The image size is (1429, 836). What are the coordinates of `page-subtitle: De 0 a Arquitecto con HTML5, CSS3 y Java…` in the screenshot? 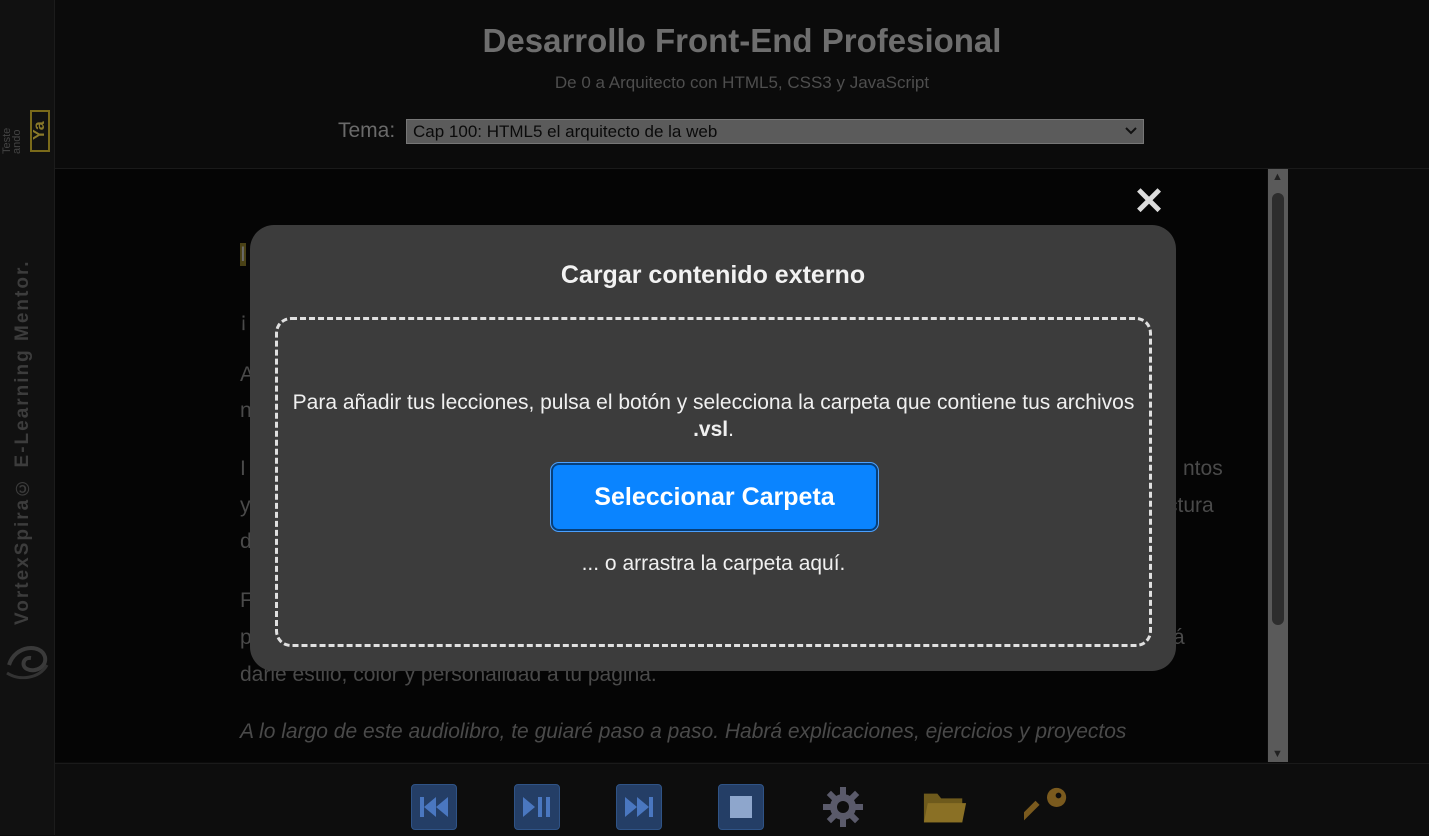 It's located at (742, 82).